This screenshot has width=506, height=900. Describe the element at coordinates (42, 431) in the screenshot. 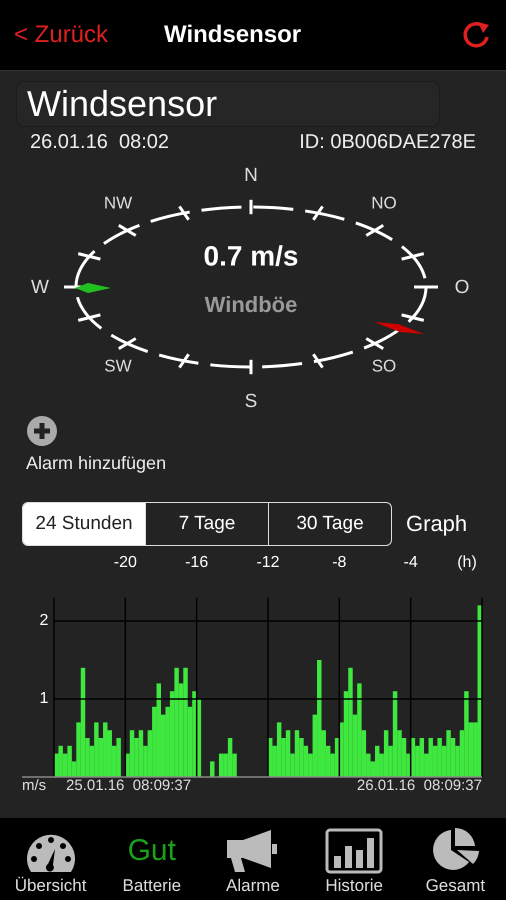

I see `add-icon` at that location.